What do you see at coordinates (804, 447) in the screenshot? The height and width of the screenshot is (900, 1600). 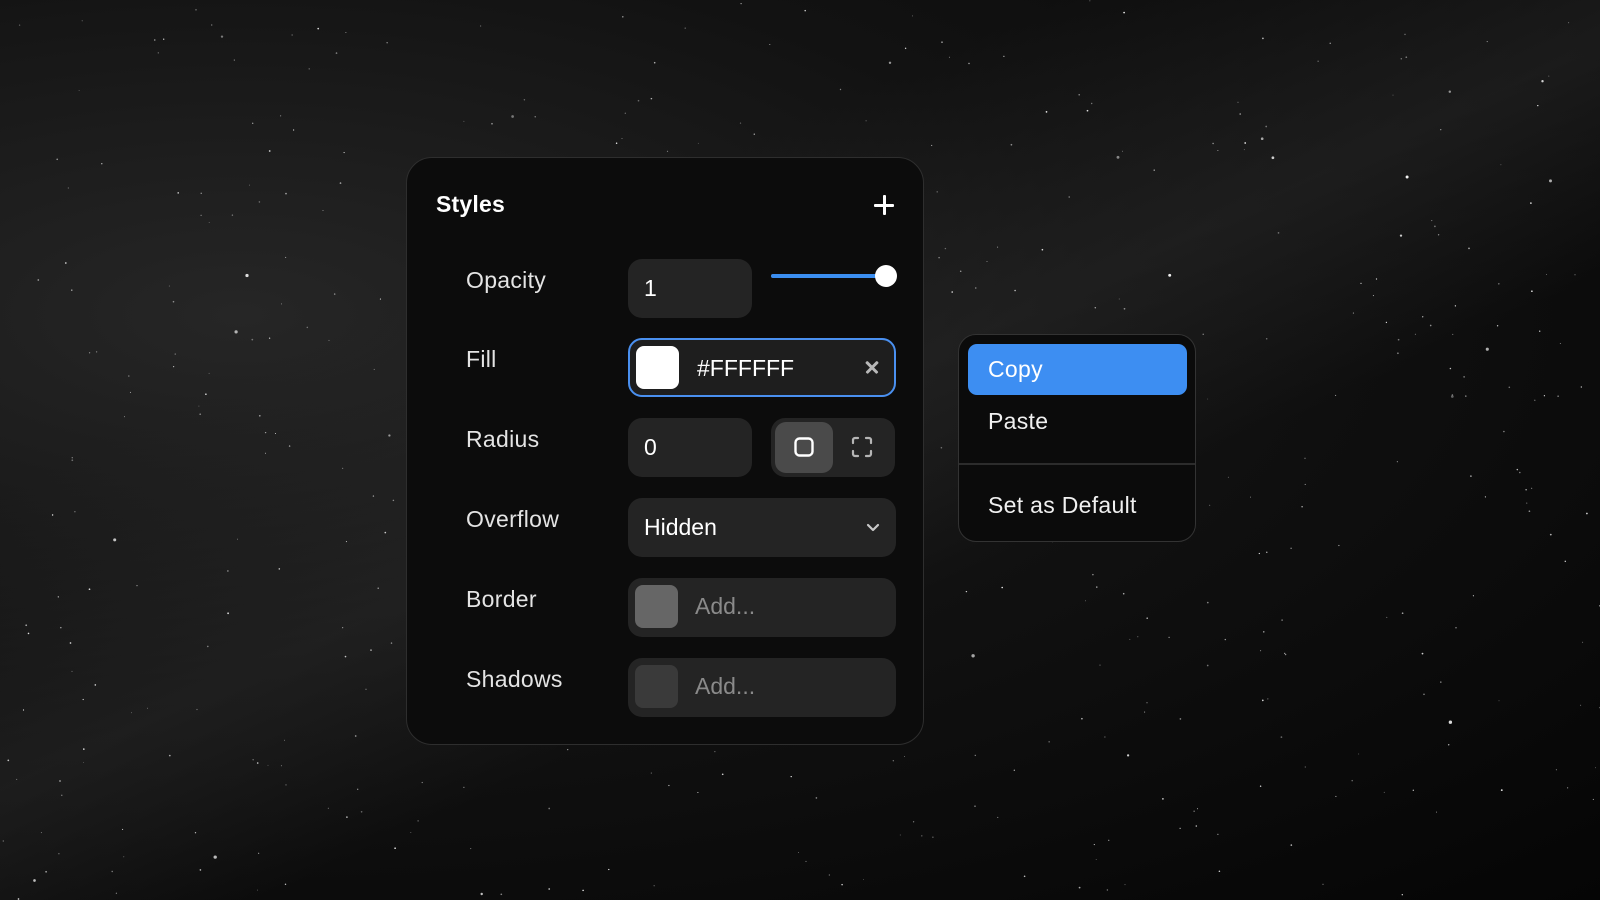 I see `radius-uniform-button` at bounding box center [804, 447].